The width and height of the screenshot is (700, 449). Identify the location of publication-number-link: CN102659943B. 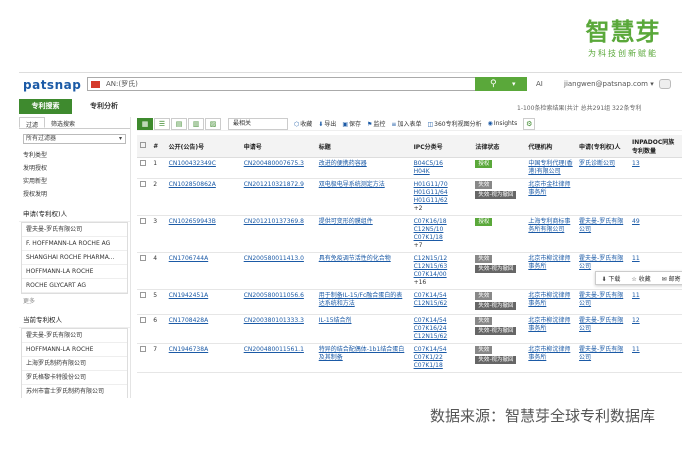
(192, 221).